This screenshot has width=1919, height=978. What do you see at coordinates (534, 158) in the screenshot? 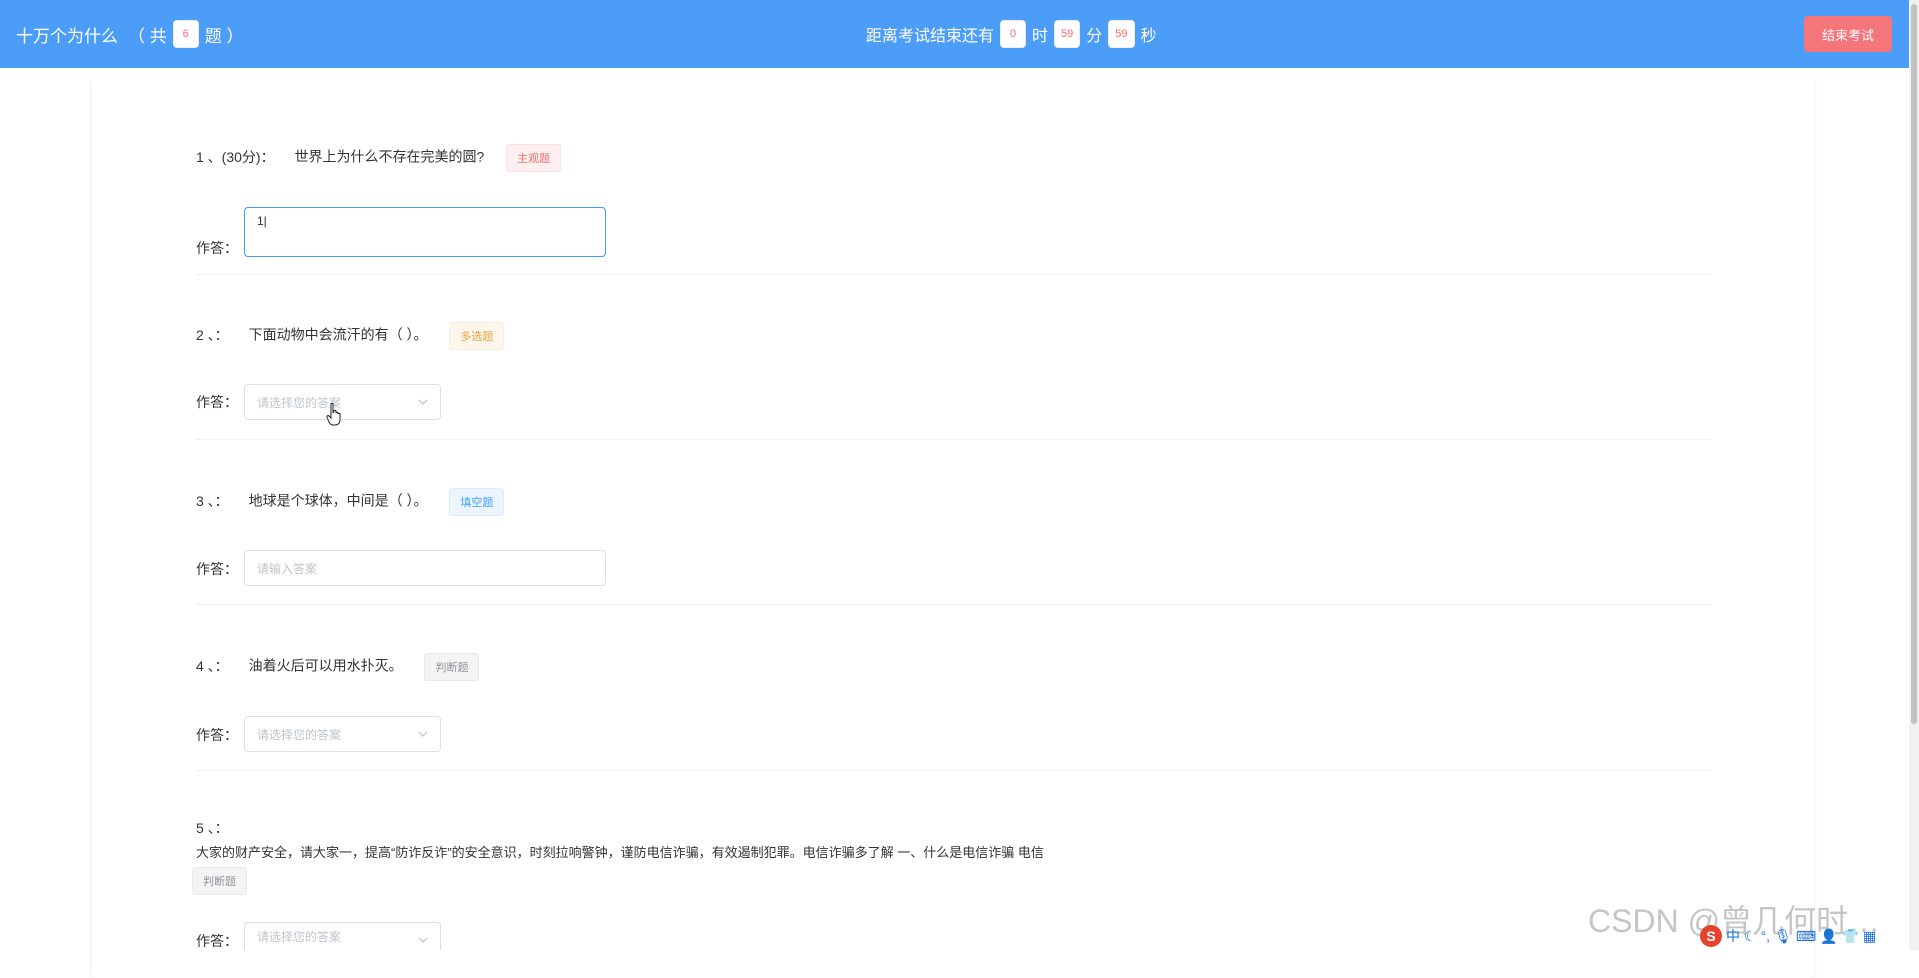
I see `question-type-tag: 主观题` at bounding box center [534, 158].